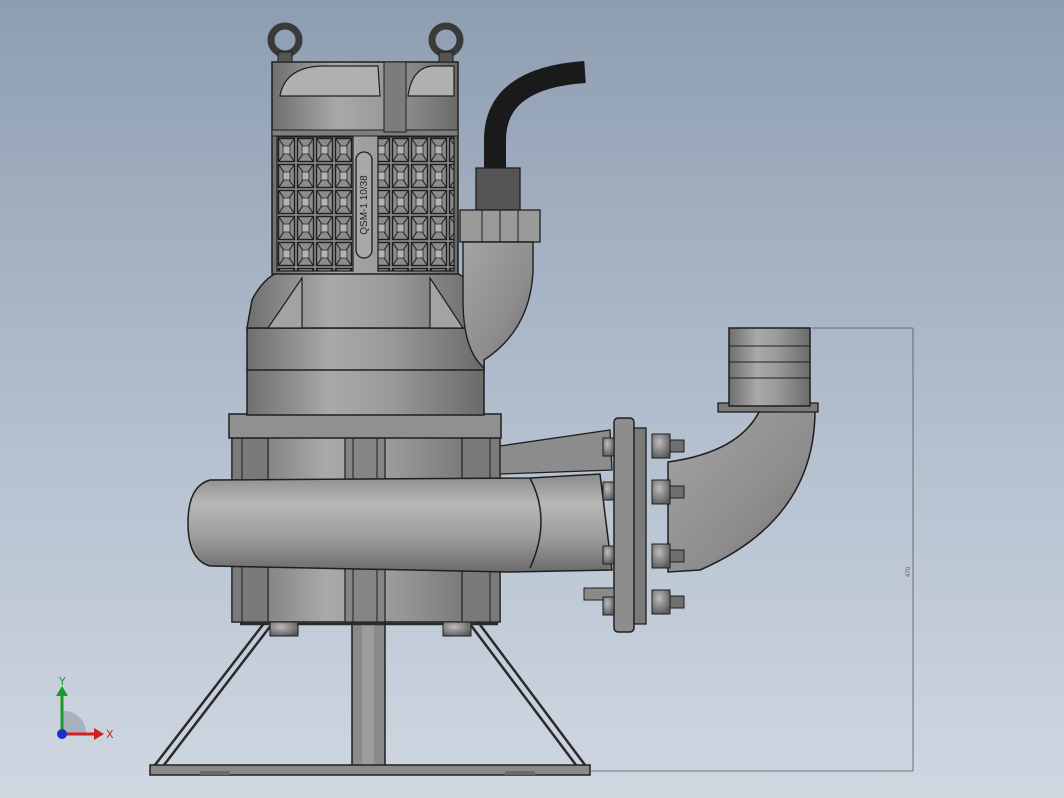 The image size is (1064, 798). I want to click on z-axis-dot-icon, so click(62, 734).